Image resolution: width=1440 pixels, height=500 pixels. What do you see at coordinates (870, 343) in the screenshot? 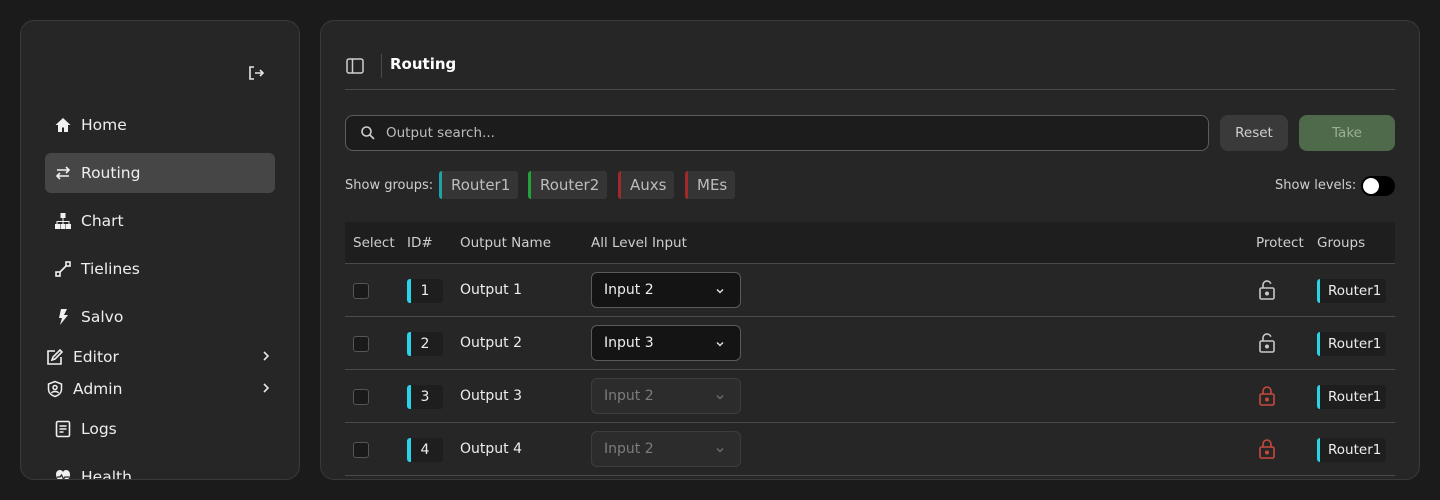
I see `table-row: 2 Output 2 Input 3 Router1` at bounding box center [870, 343].